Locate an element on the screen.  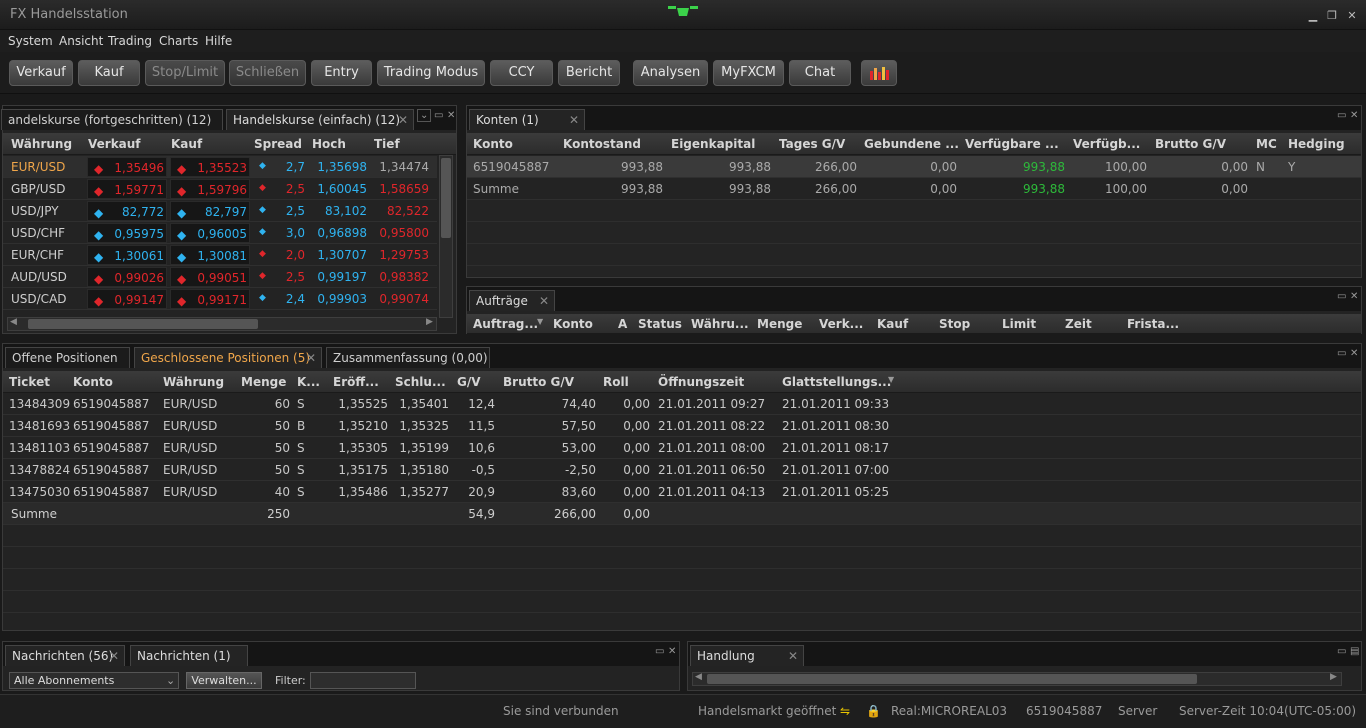
col-balance: Kontostand is located at coordinates (602, 144).